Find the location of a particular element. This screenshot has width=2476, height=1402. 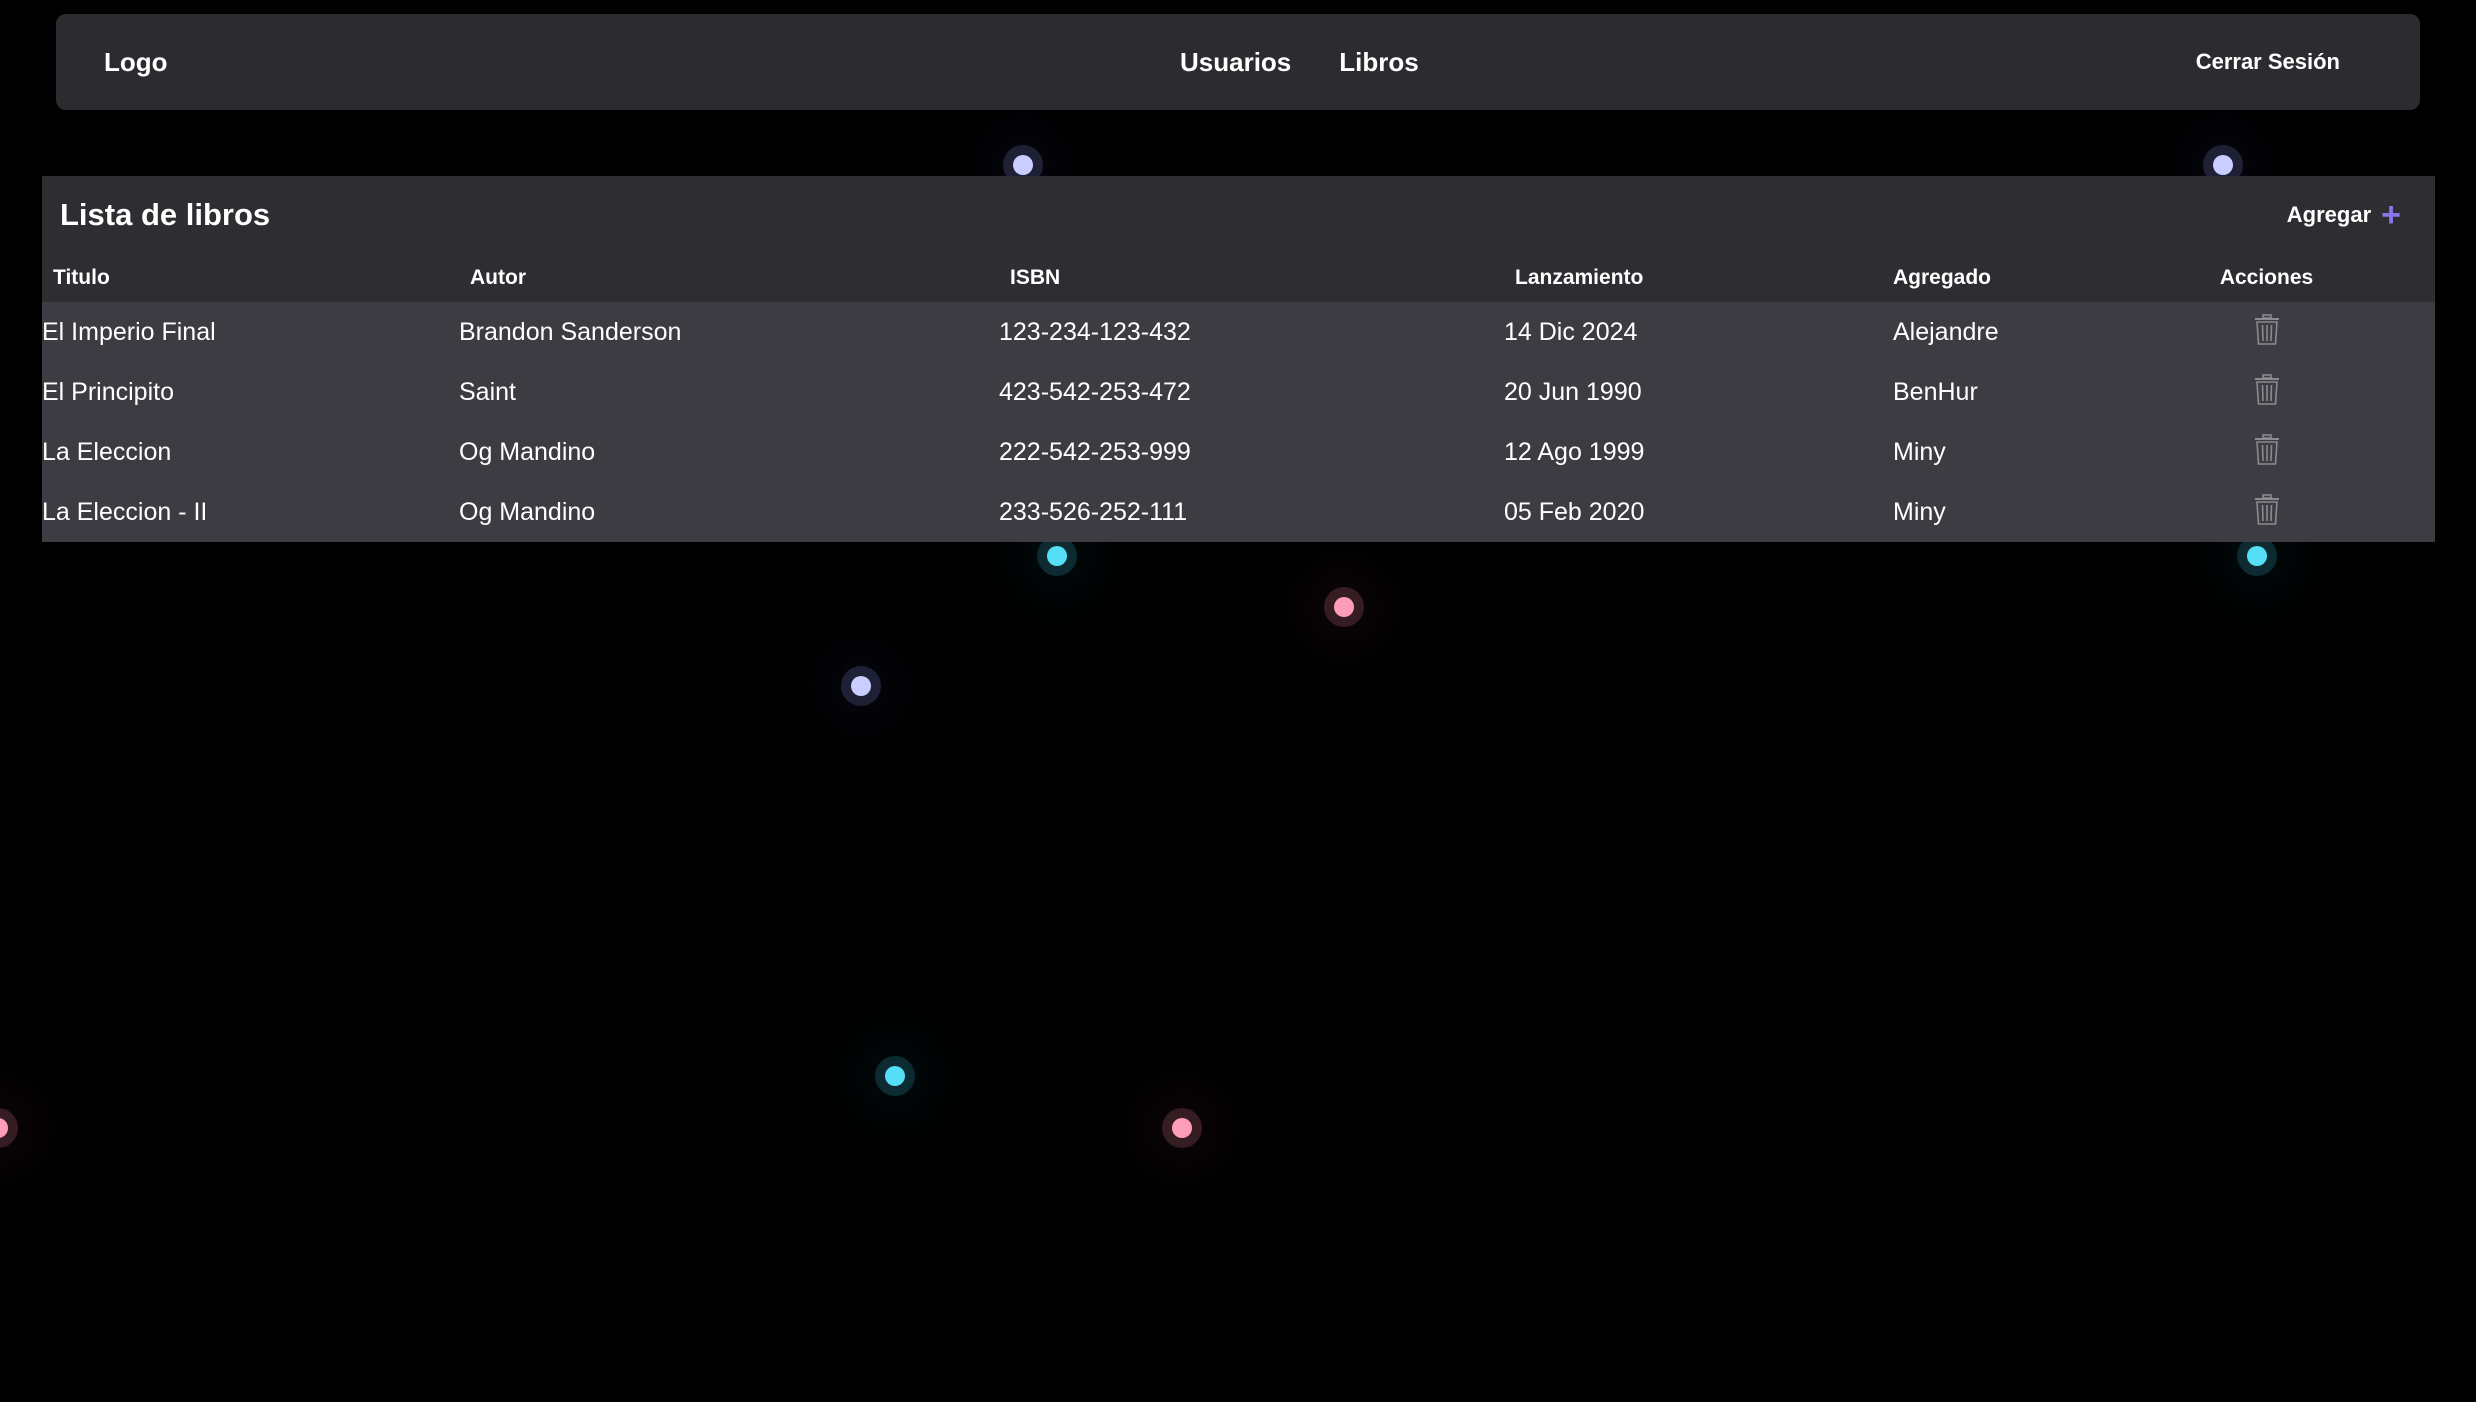

logout-button: Cerrar Sesión is located at coordinates (2268, 62).